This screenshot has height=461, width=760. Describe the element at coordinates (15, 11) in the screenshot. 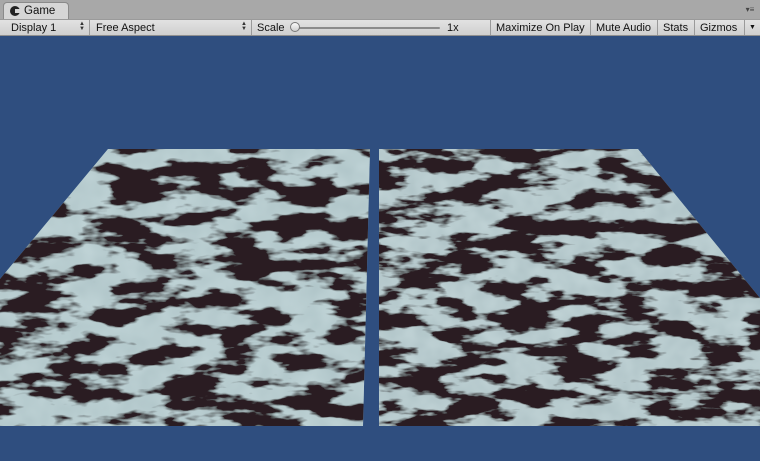

I see `game-view-icon` at that location.